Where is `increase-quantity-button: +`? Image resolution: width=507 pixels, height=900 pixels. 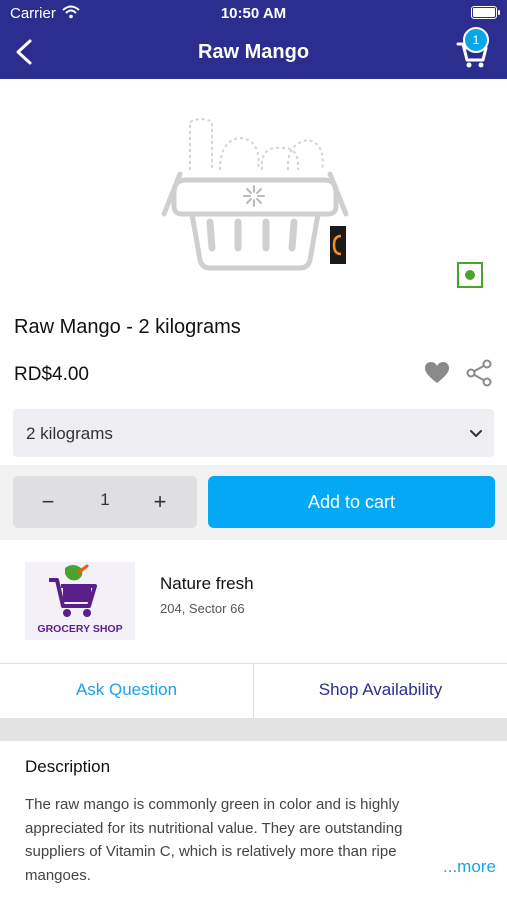 increase-quantity-button: + is located at coordinates (160, 502).